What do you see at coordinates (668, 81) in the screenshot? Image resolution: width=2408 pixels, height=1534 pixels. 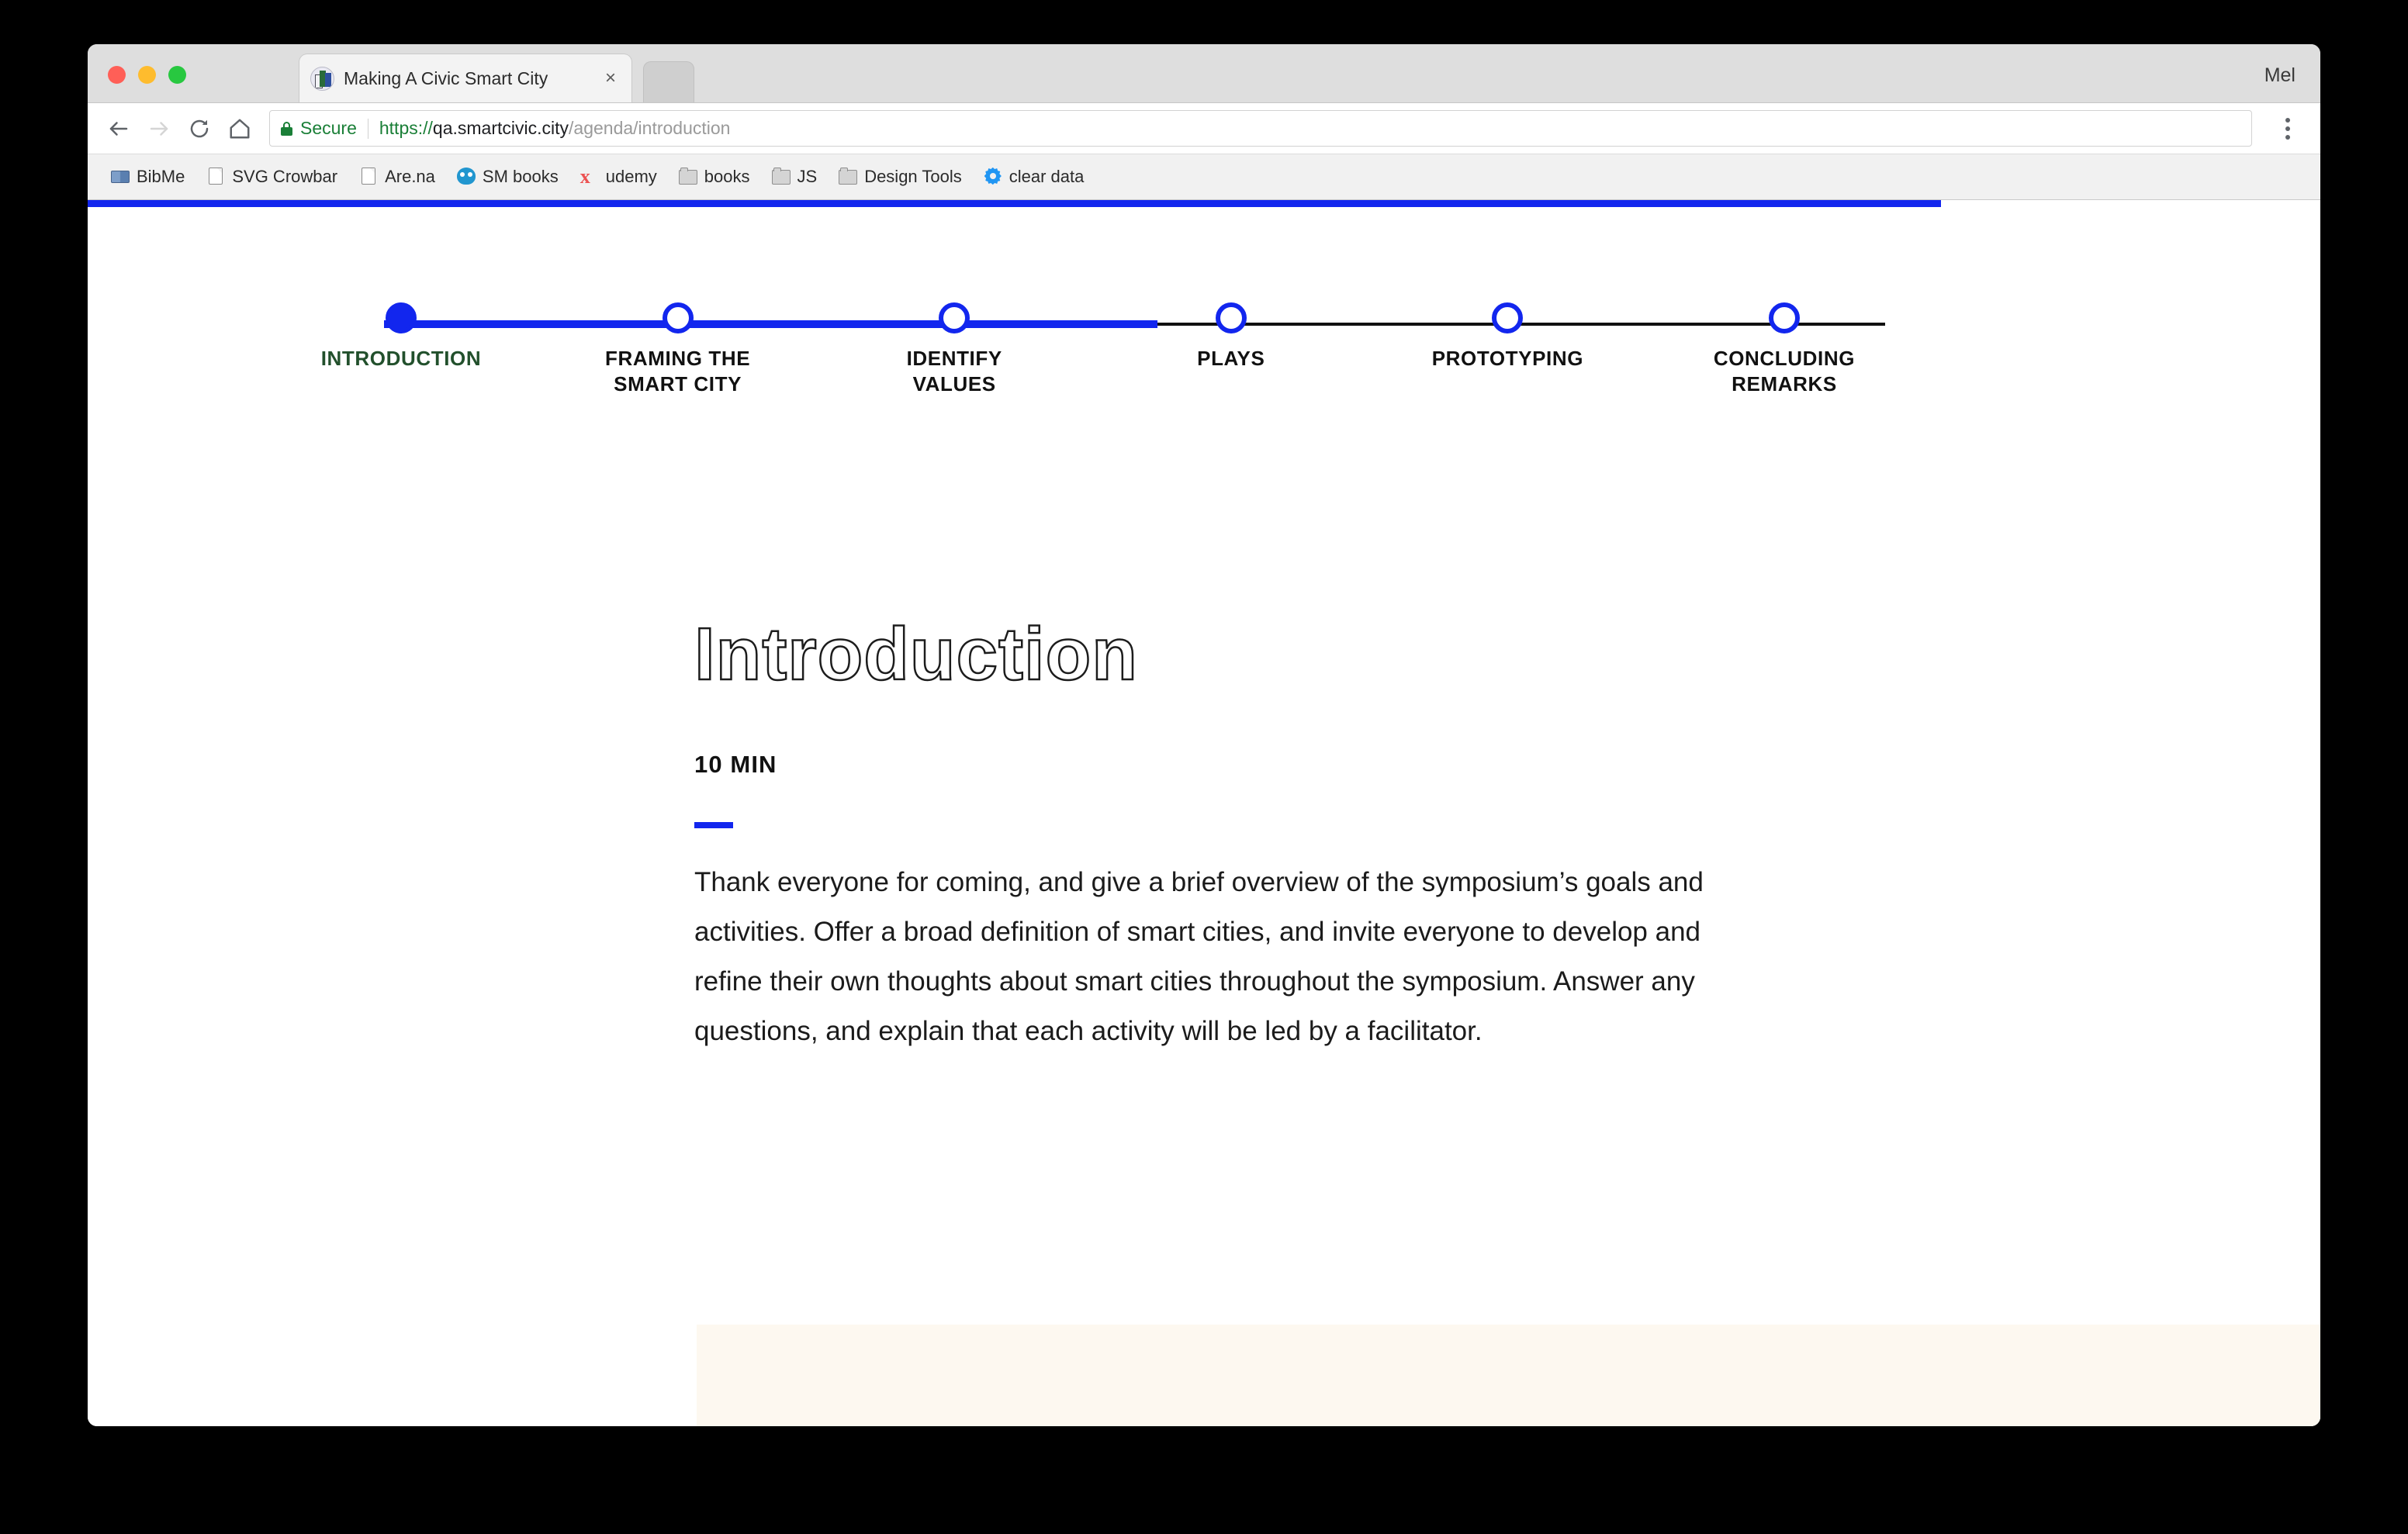 I see `new-tab-button` at bounding box center [668, 81].